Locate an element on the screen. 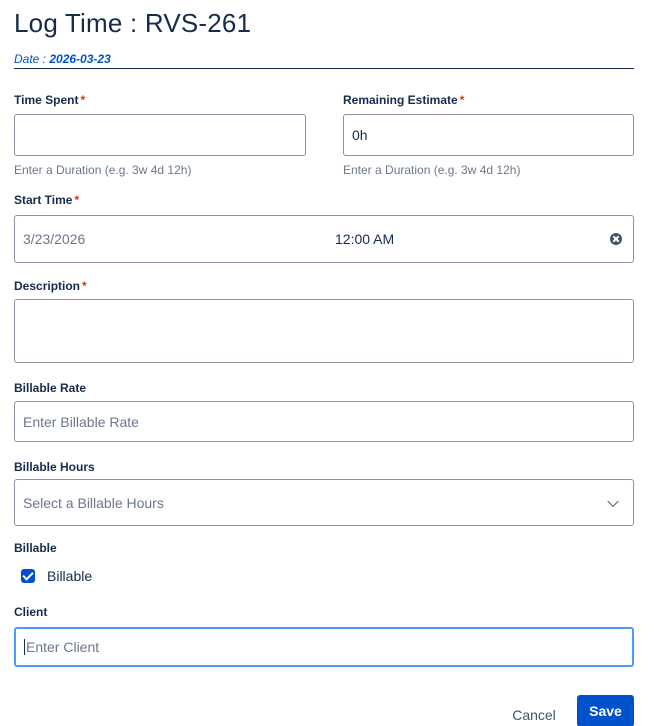 The height and width of the screenshot is (726, 662). time-spent-input is located at coordinates (160, 135).